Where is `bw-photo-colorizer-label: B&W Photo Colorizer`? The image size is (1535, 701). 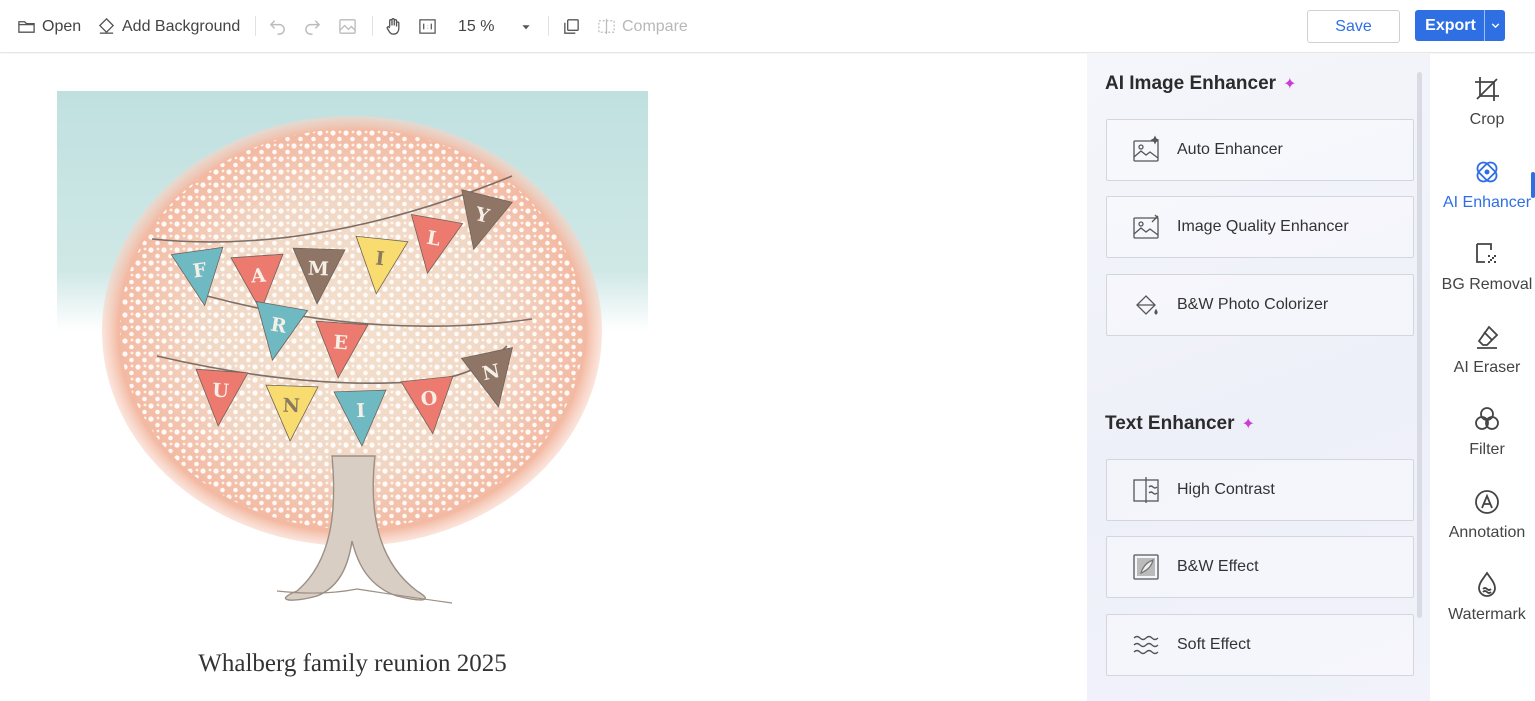
bw-photo-colorizer-label: B&W Photo Colorizer is located at coordinates (1253, 304).